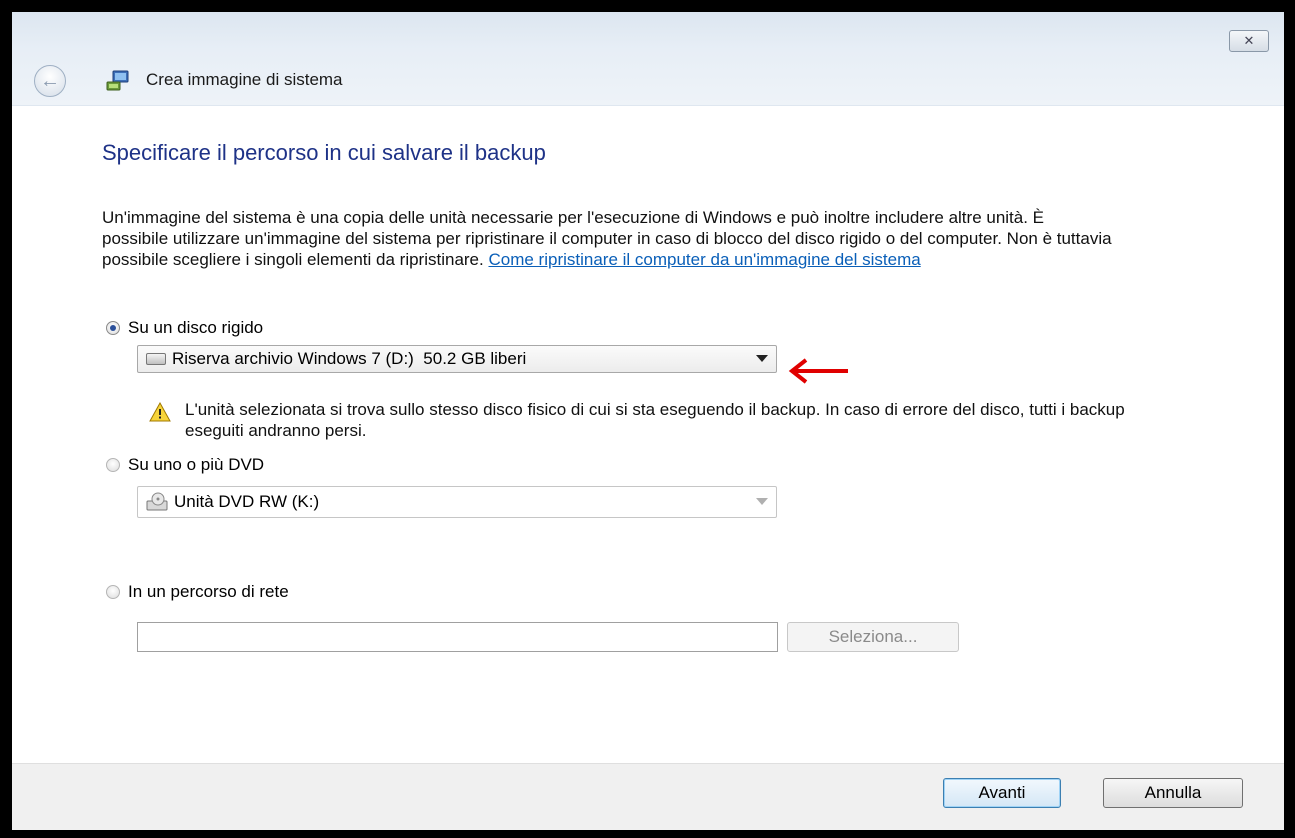  What do you see at coordinates (117, 80) in the screenshot?
I see `system-image-icon` at bounding box center [117, 80].